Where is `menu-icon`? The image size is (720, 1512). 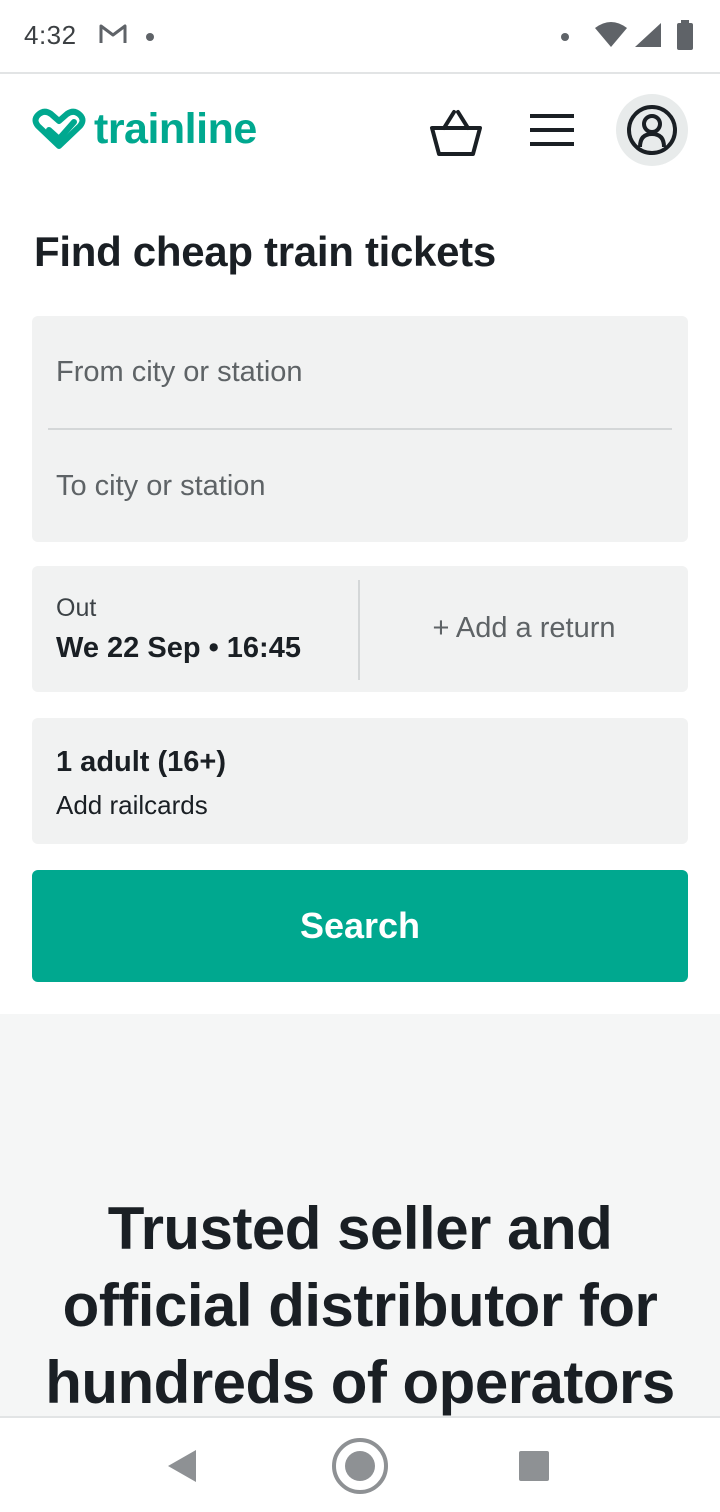 menu-icon is located at coordinates (552, 130).